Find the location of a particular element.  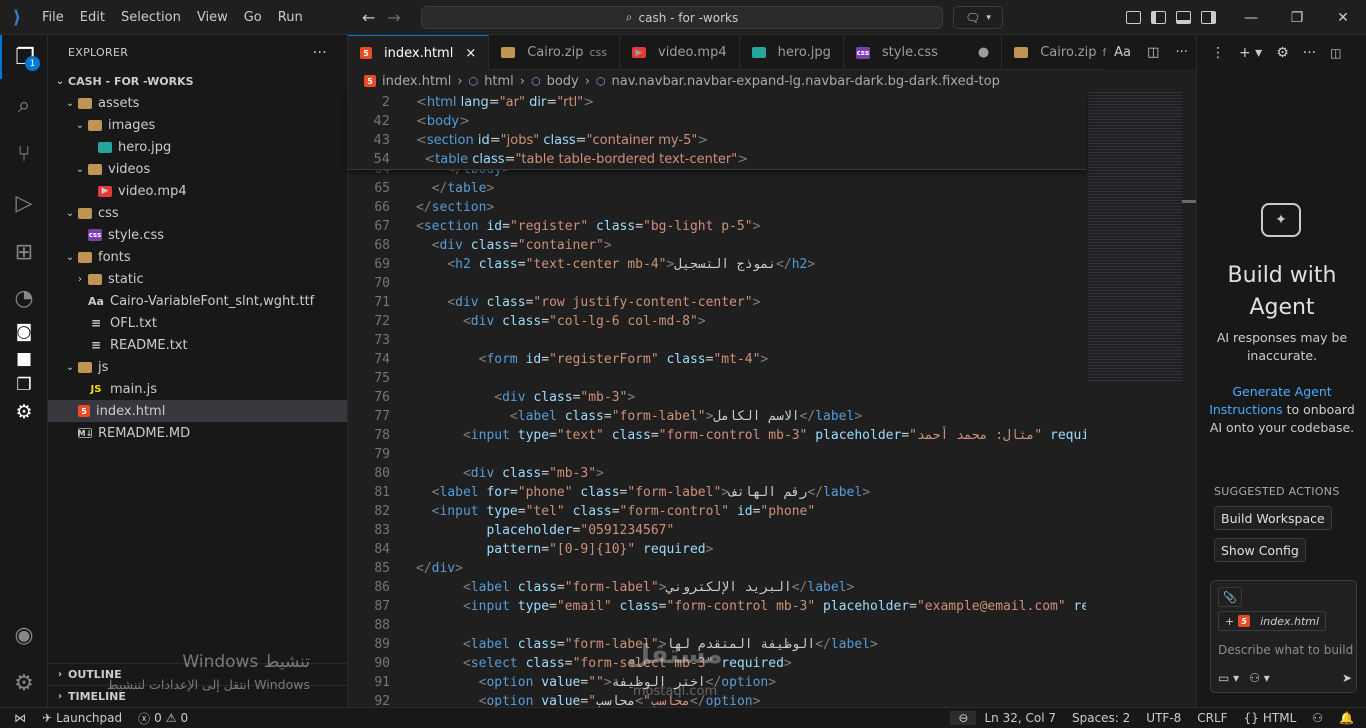

code-line: 65 </table> is located at coordinates (717, 188).